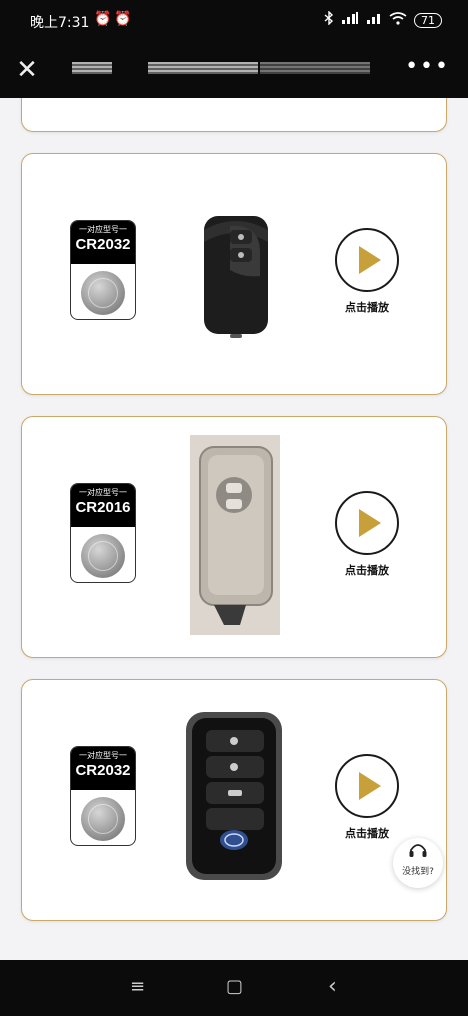  Describe the element at coordinates (383, 19) in the screenshot. I see `status-indicators: 71` at that location.